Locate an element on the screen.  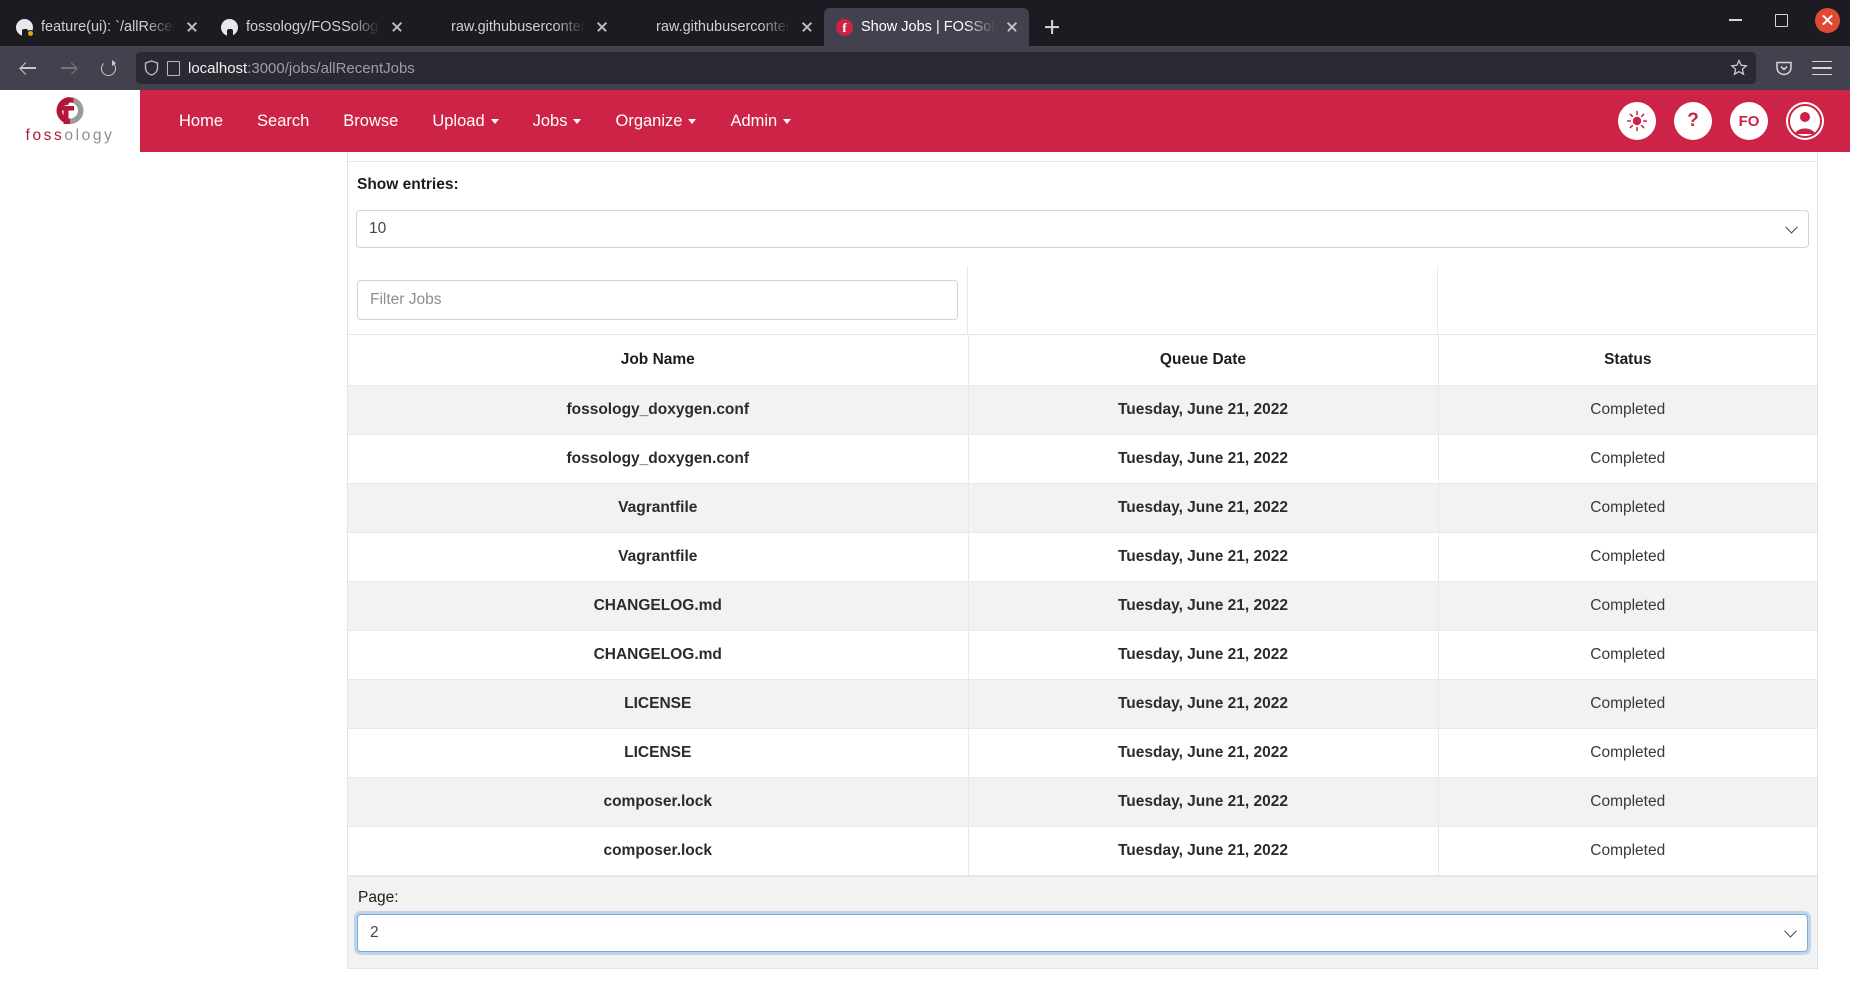
browser-tab-4: raw.githubusercontent.com/ is located at coordinates (721, 27).